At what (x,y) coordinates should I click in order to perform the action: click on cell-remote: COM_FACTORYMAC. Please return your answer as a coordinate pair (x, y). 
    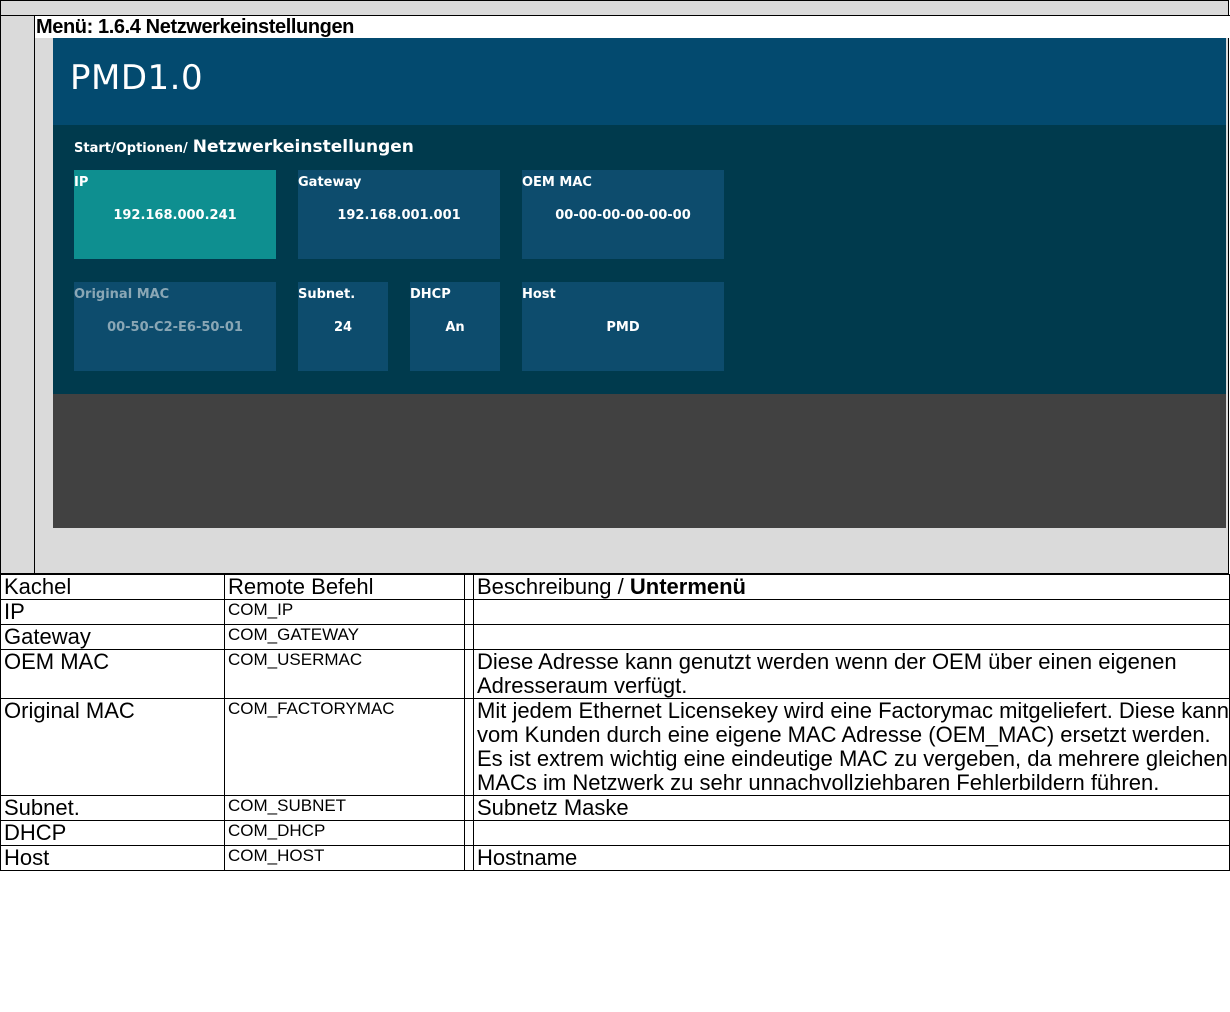
    Looking at the image, I should click on (344, 747).